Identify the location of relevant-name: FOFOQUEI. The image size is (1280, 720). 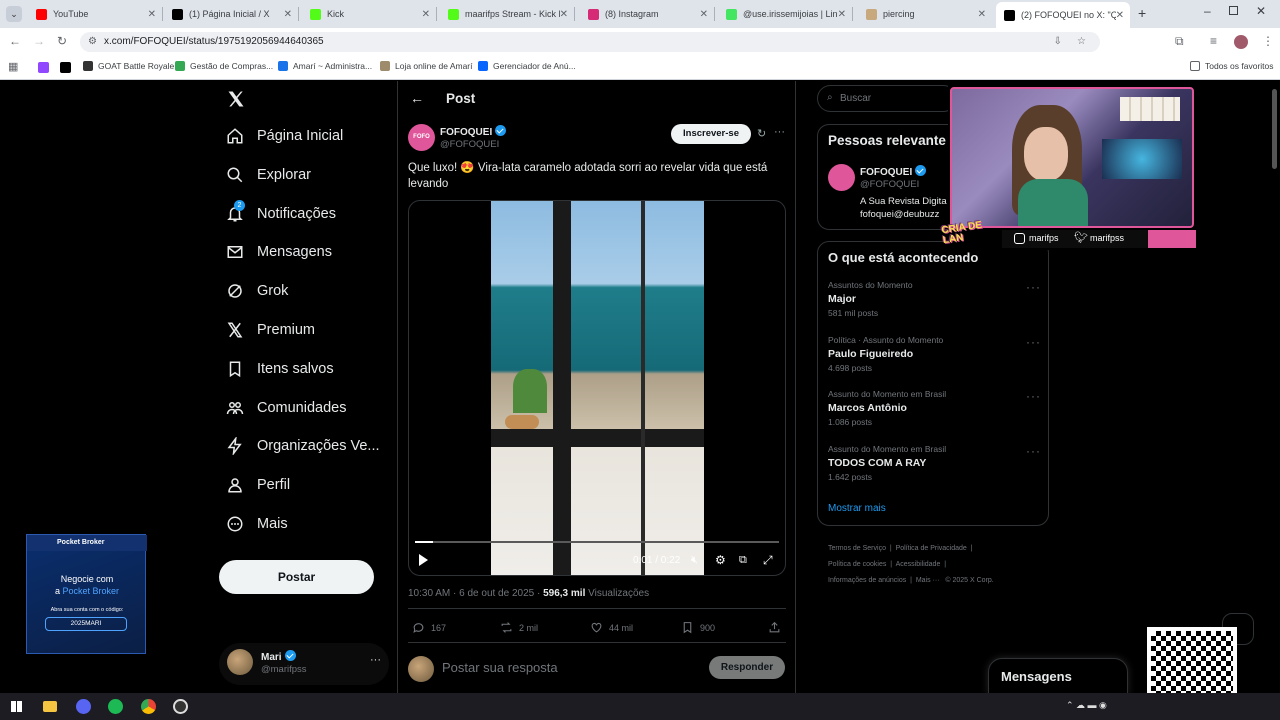
(893, 171).